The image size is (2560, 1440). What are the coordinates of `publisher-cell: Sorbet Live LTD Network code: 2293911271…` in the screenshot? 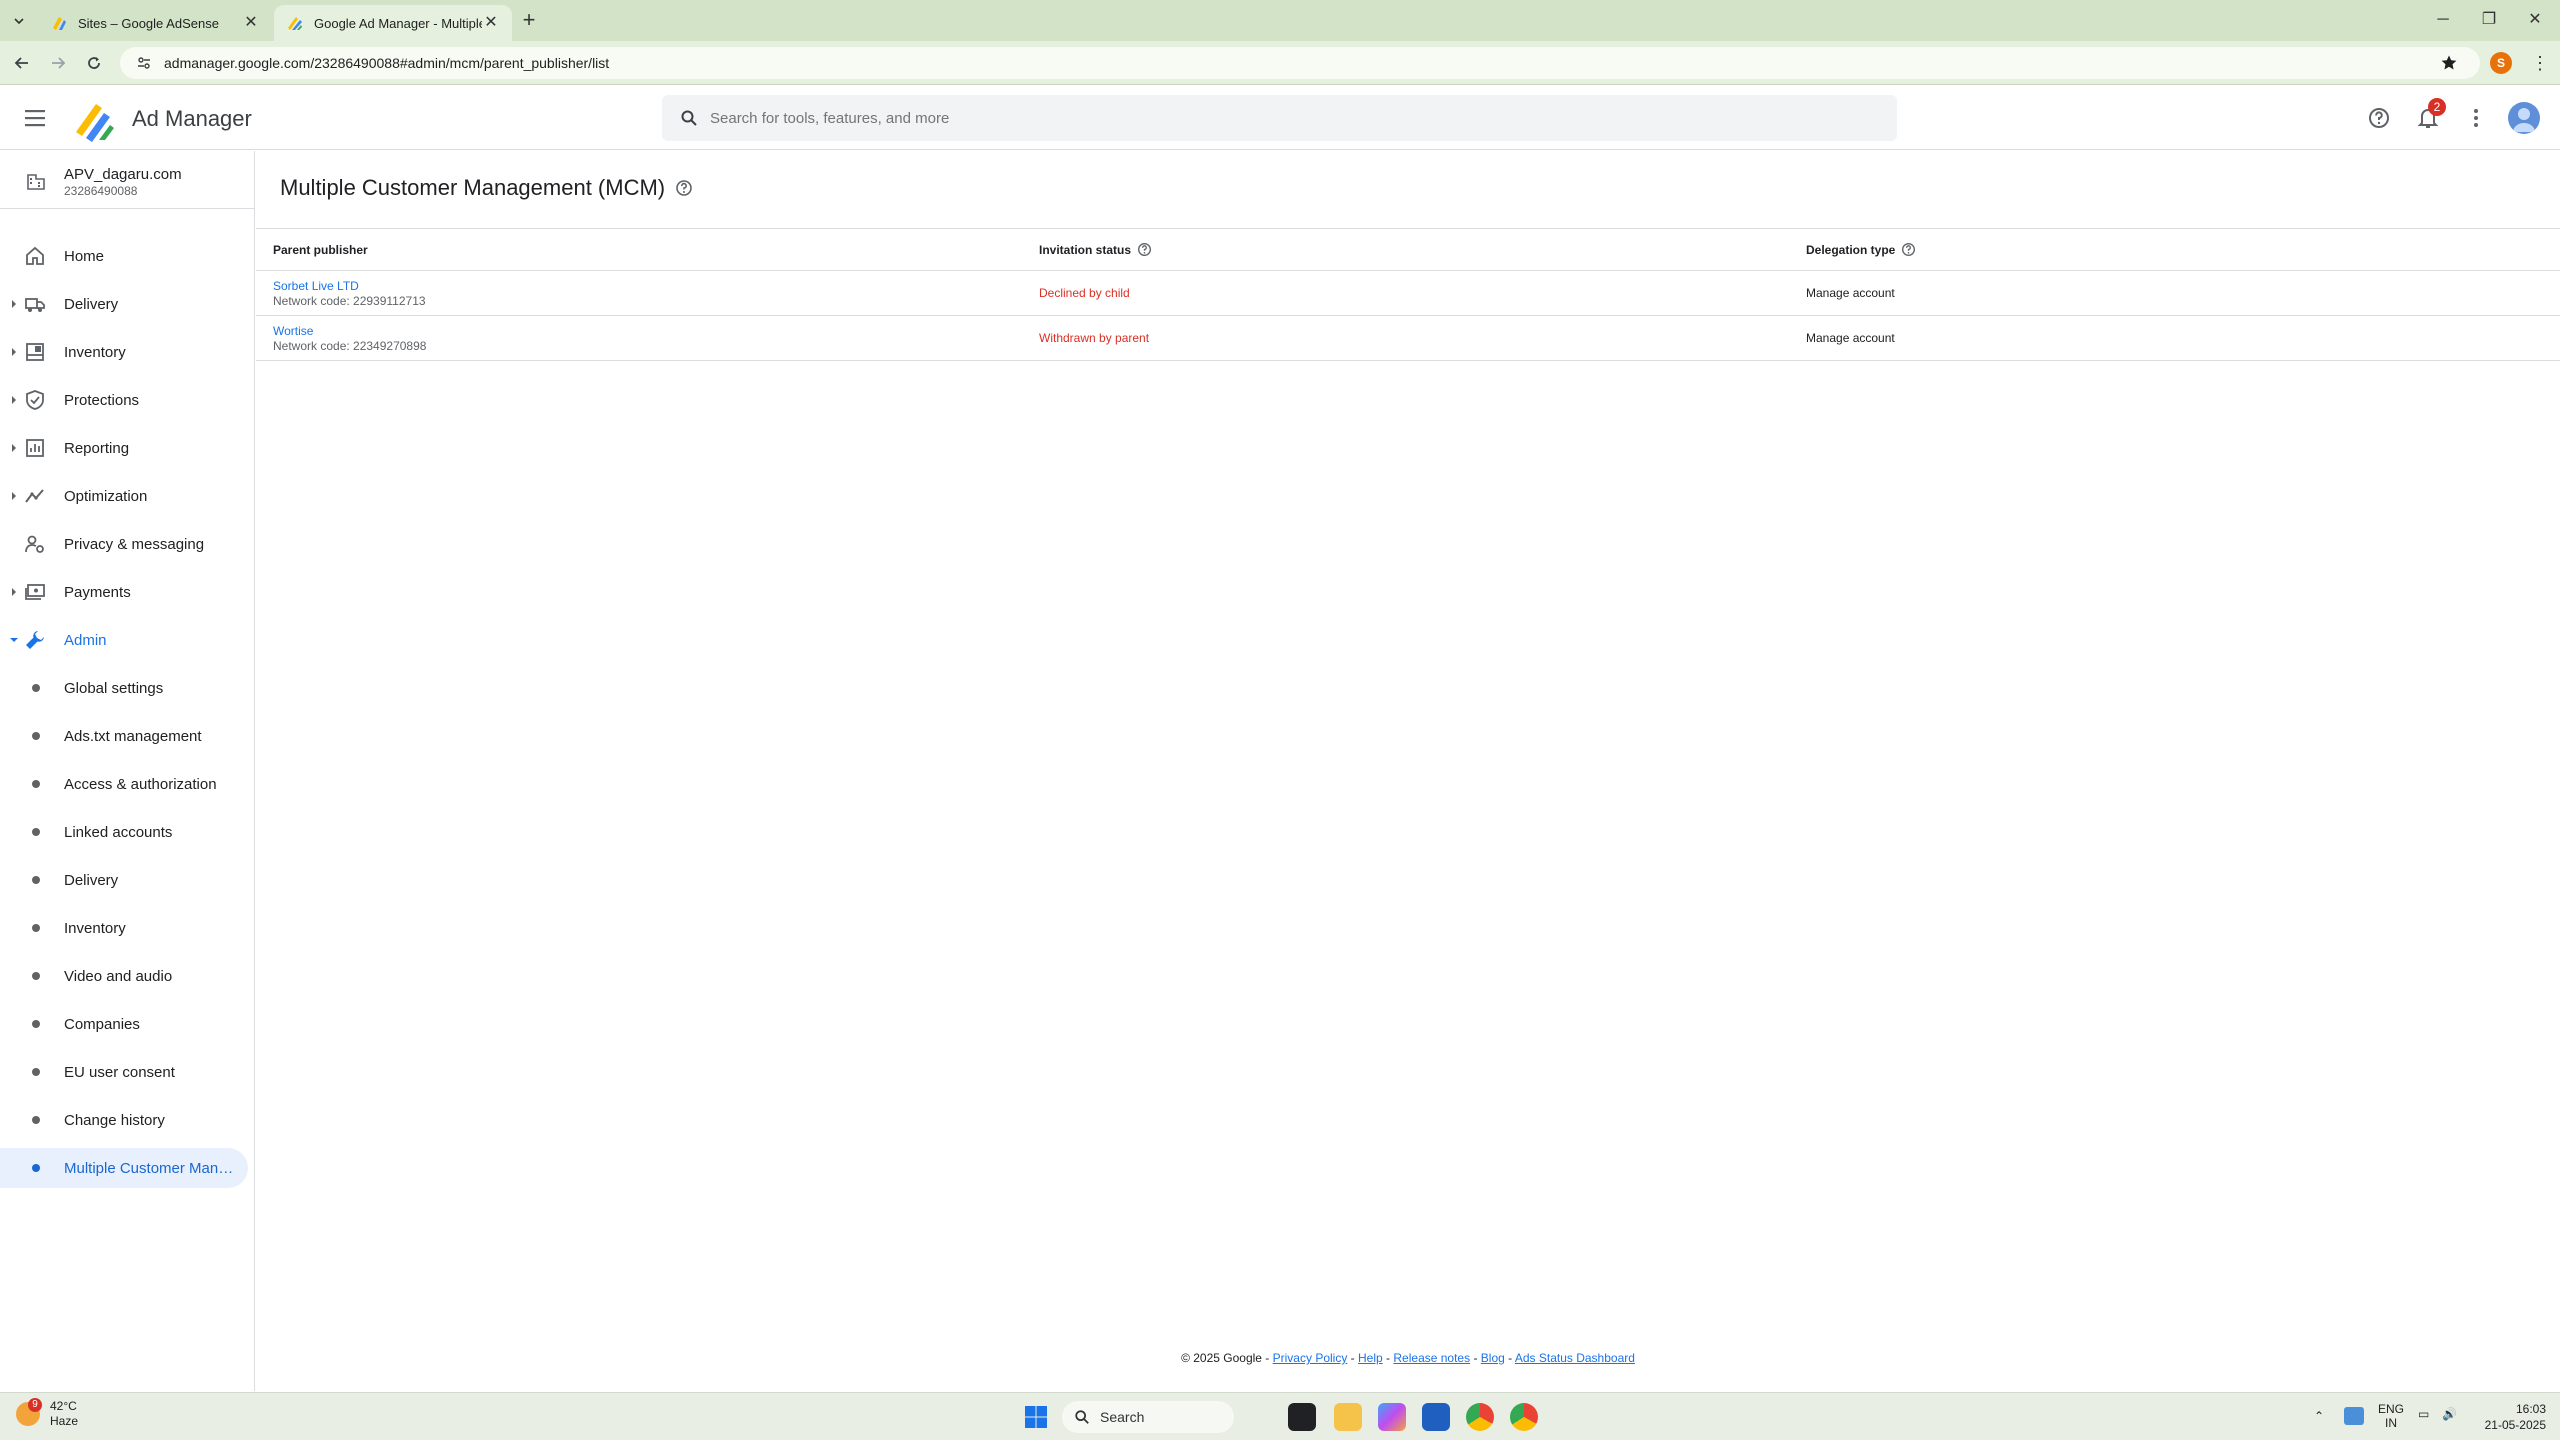 It's located at (349, 293).